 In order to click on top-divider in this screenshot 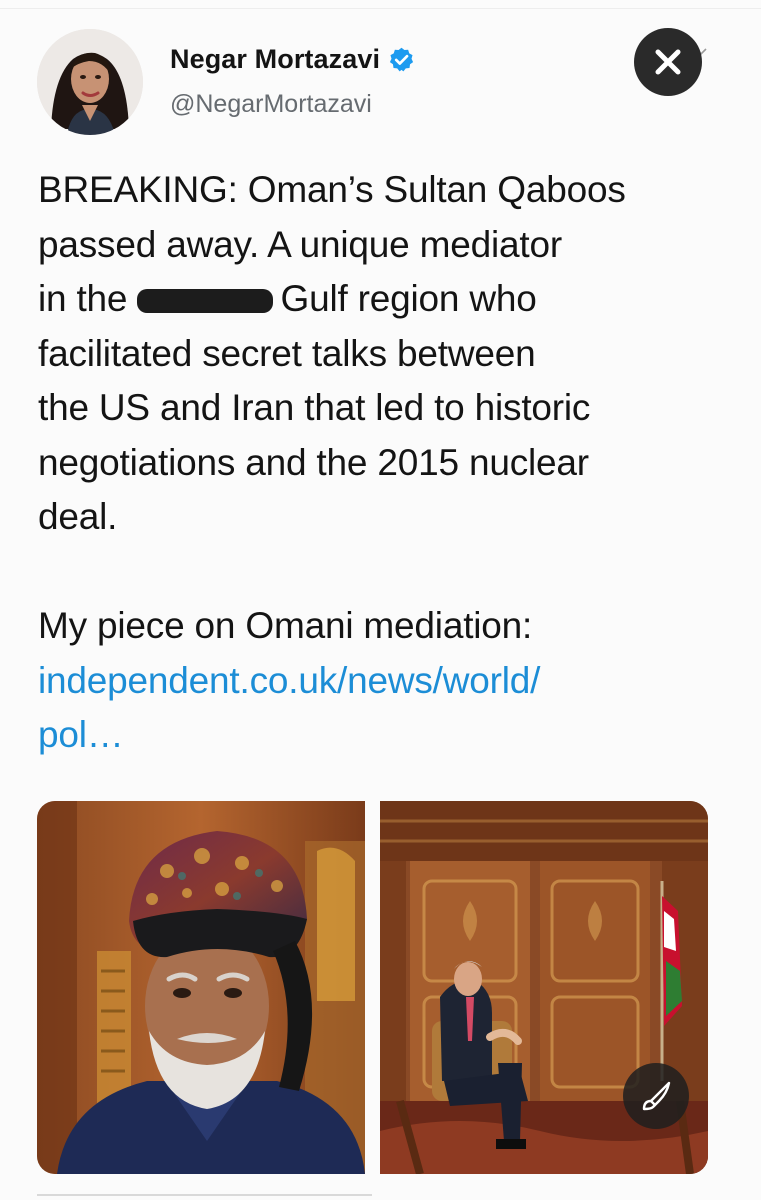, I will do `click(380, 8)`.